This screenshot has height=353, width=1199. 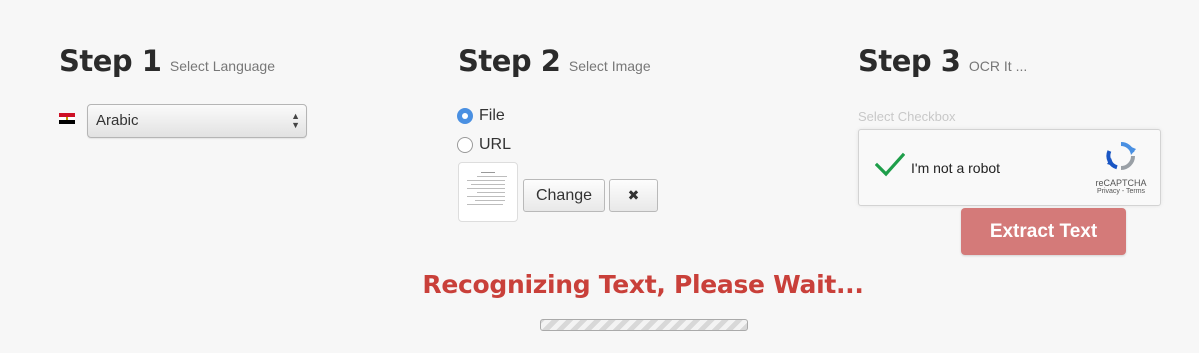 I want to click on recaptcha-logo: reCAPTCHA Privacy - Terms, so click(x=1121, y=167).